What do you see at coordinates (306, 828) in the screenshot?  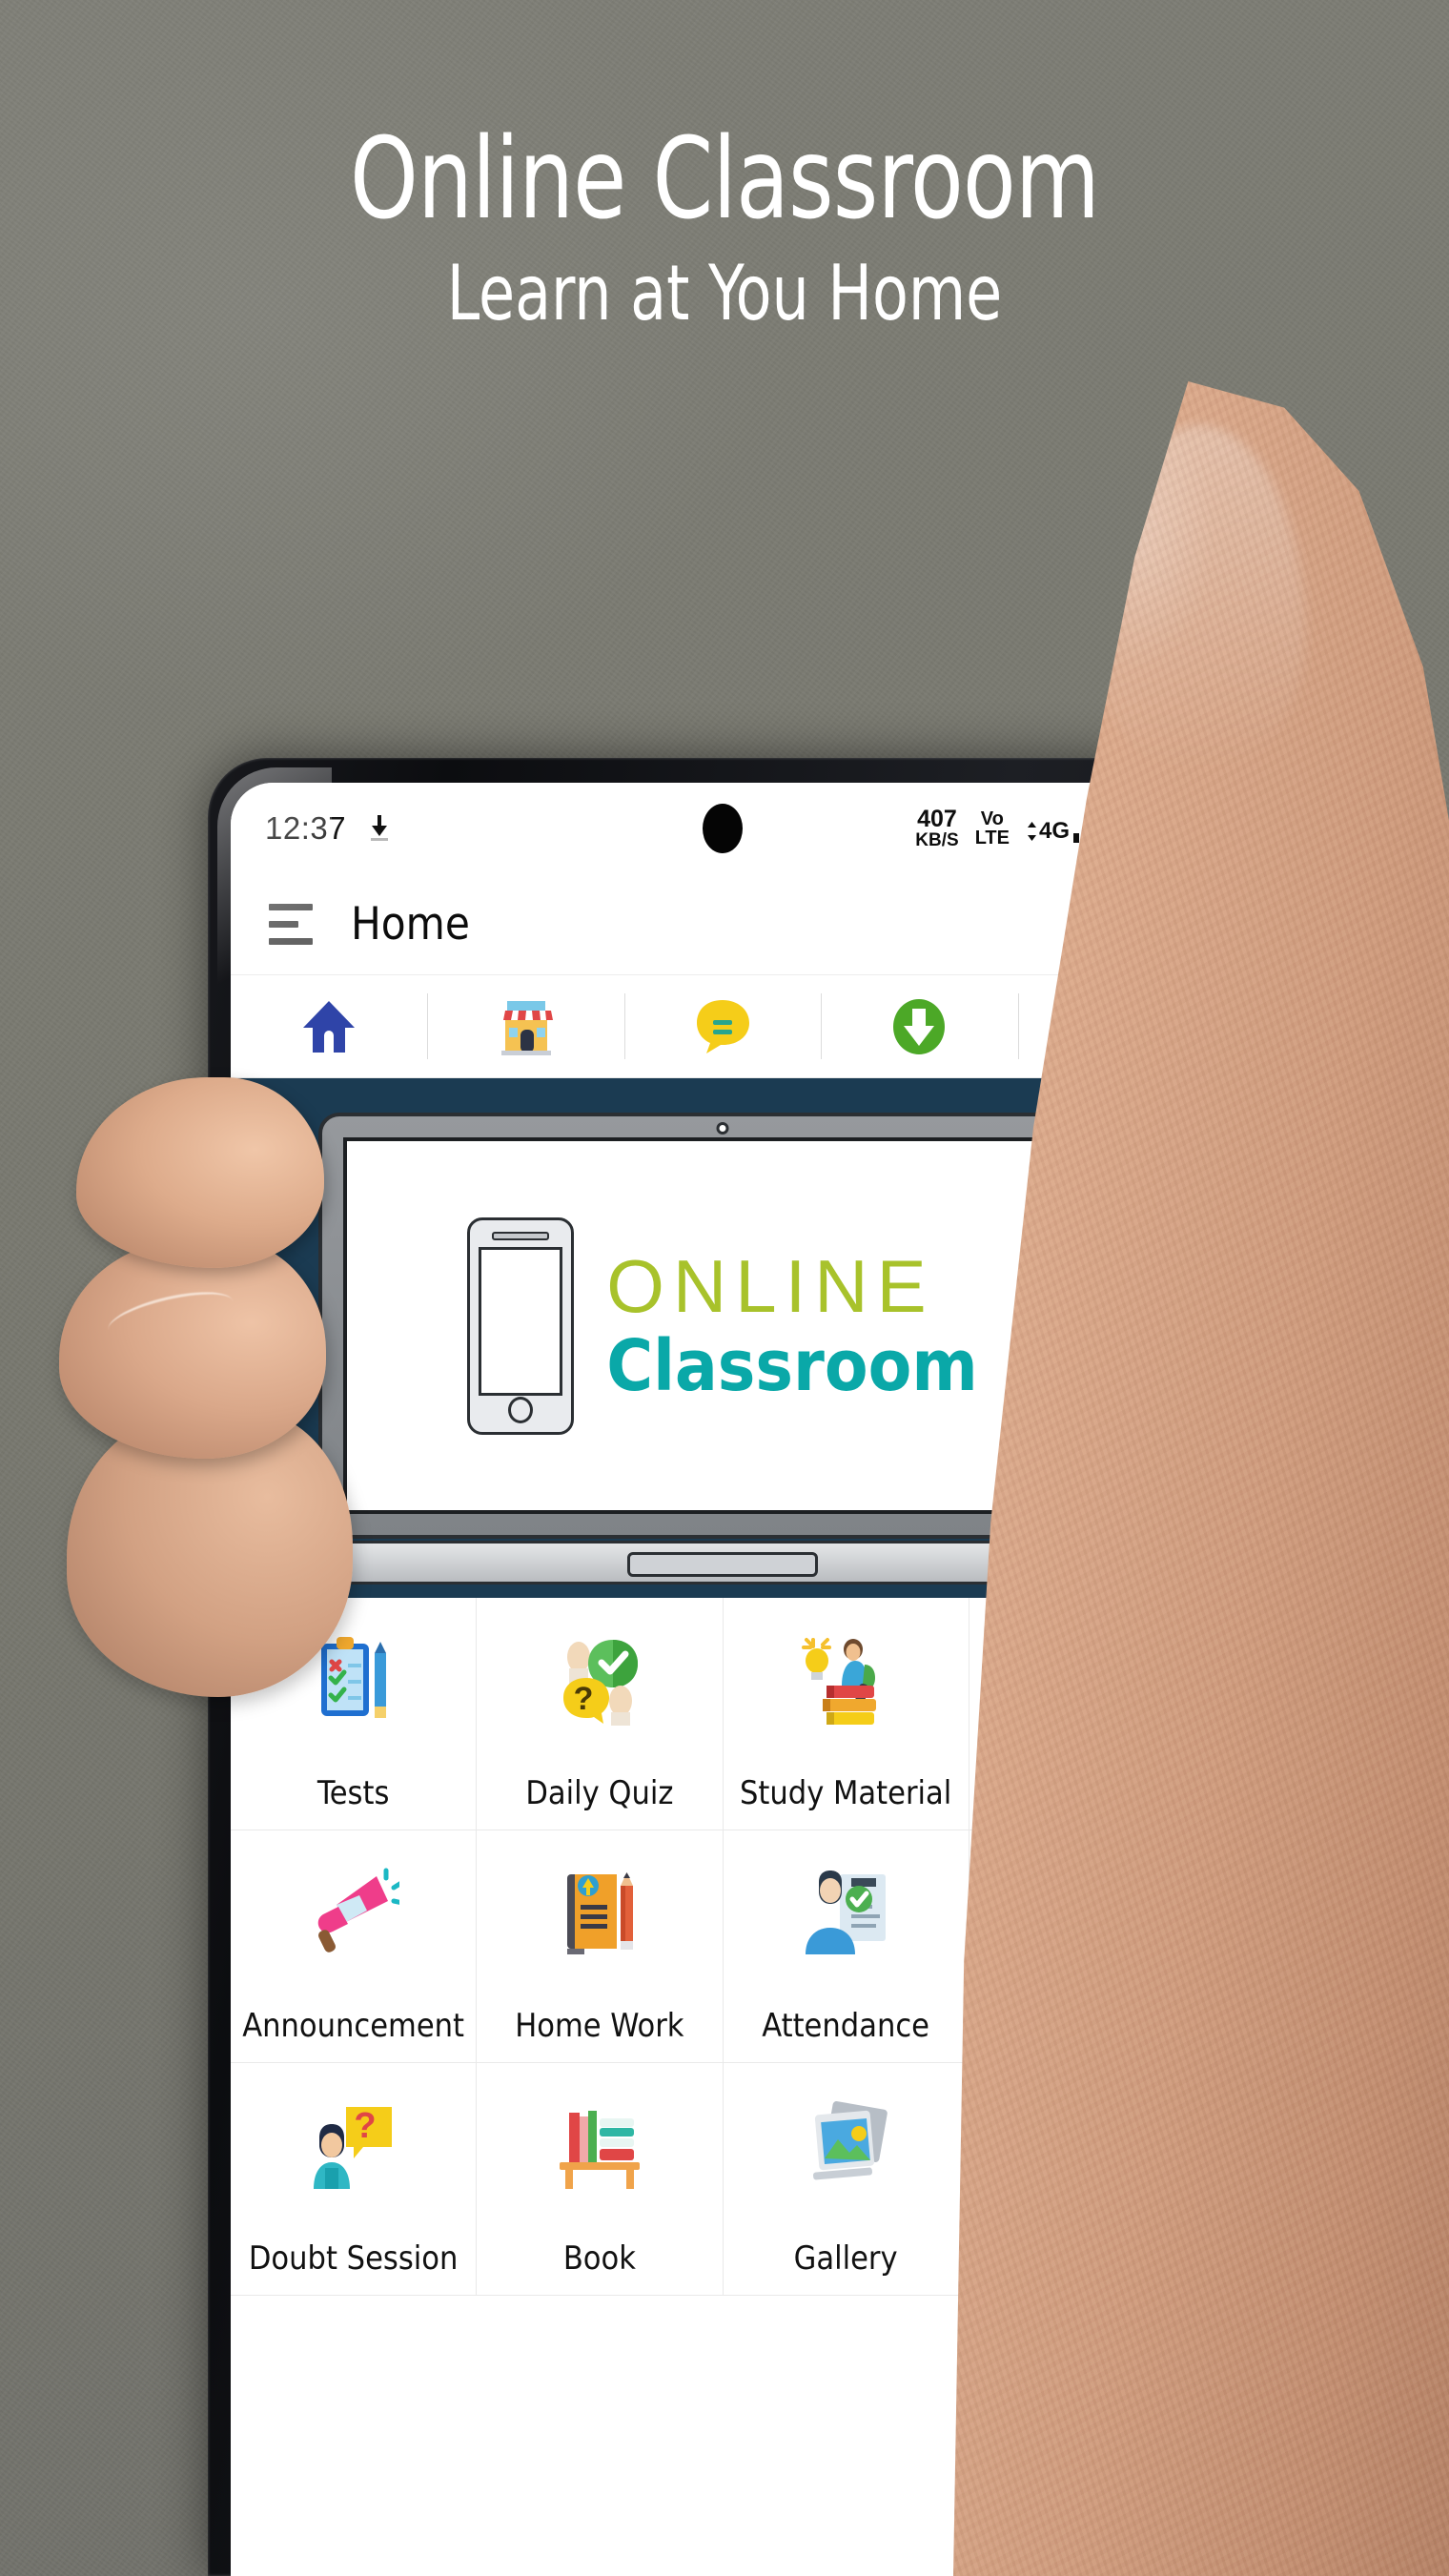 I see `status-time: 12:37` at bounding box center [306, 828].